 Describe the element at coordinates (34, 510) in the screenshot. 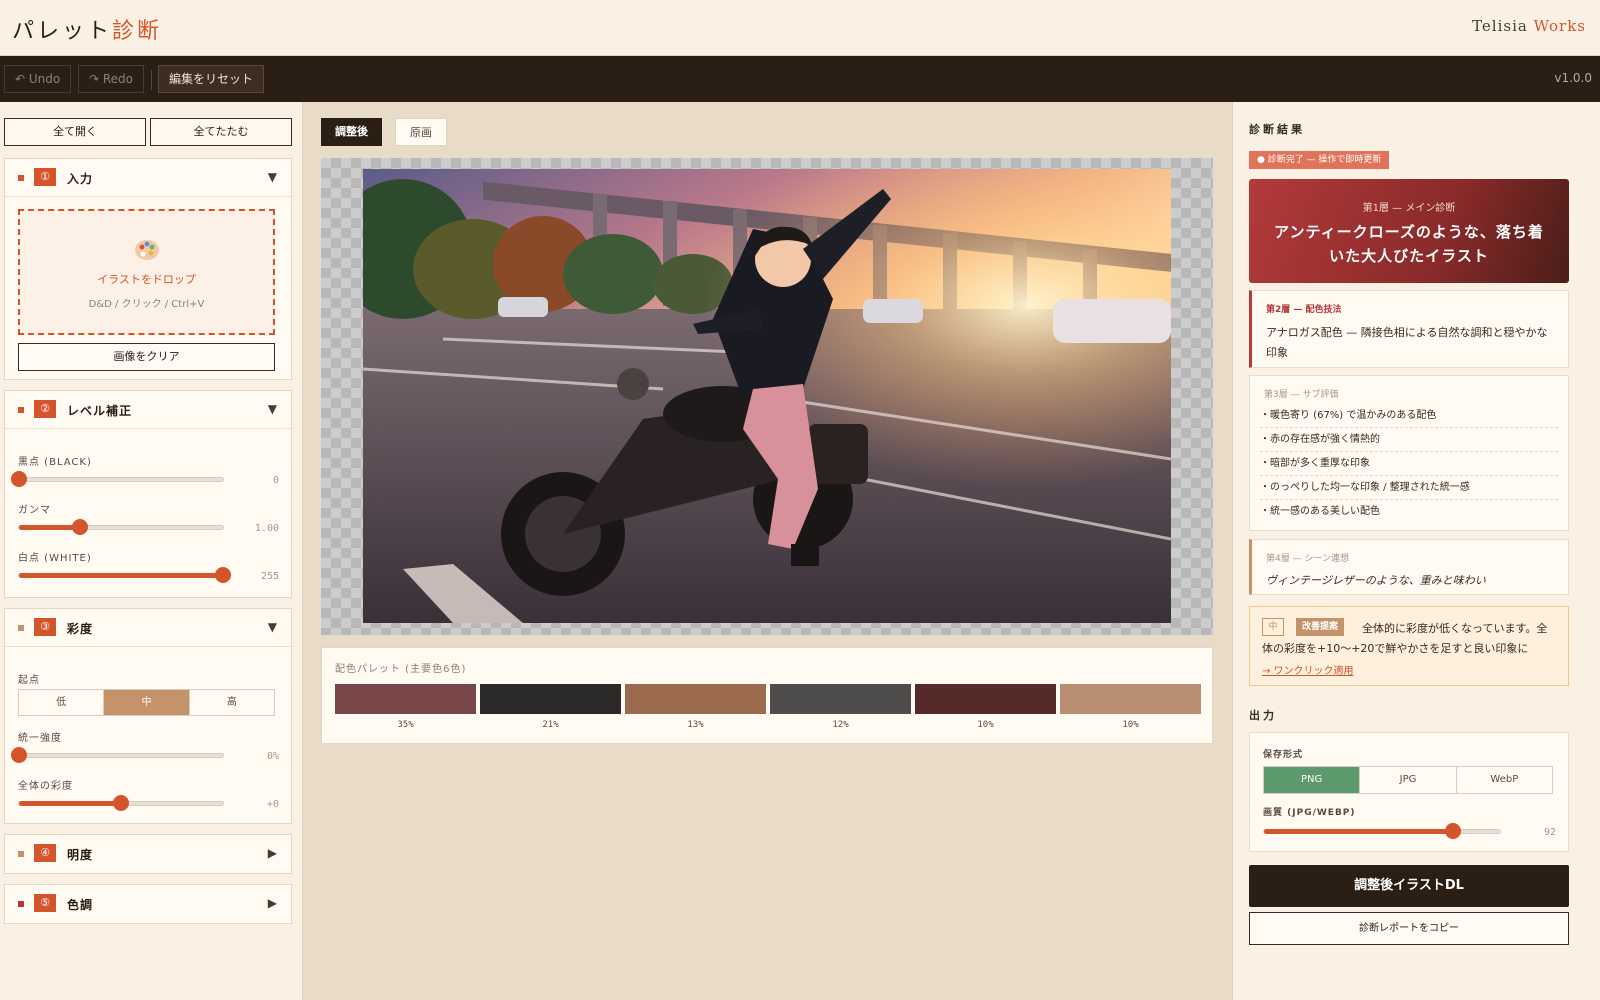

I see `gamma-label: ガンマ` at that location.